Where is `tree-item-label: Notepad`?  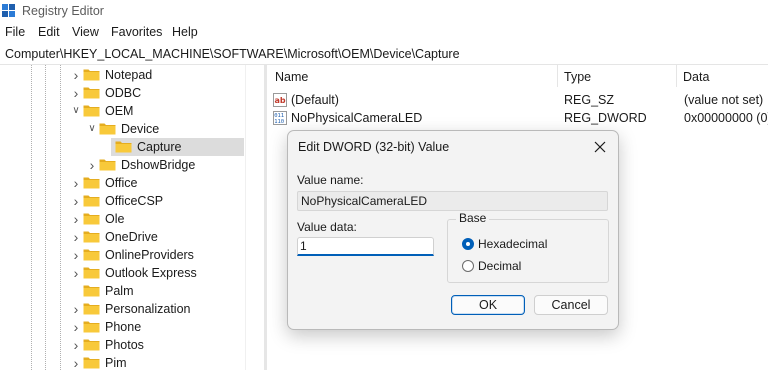 tree-item-label: Notepad is located at coordinates (129, 75).